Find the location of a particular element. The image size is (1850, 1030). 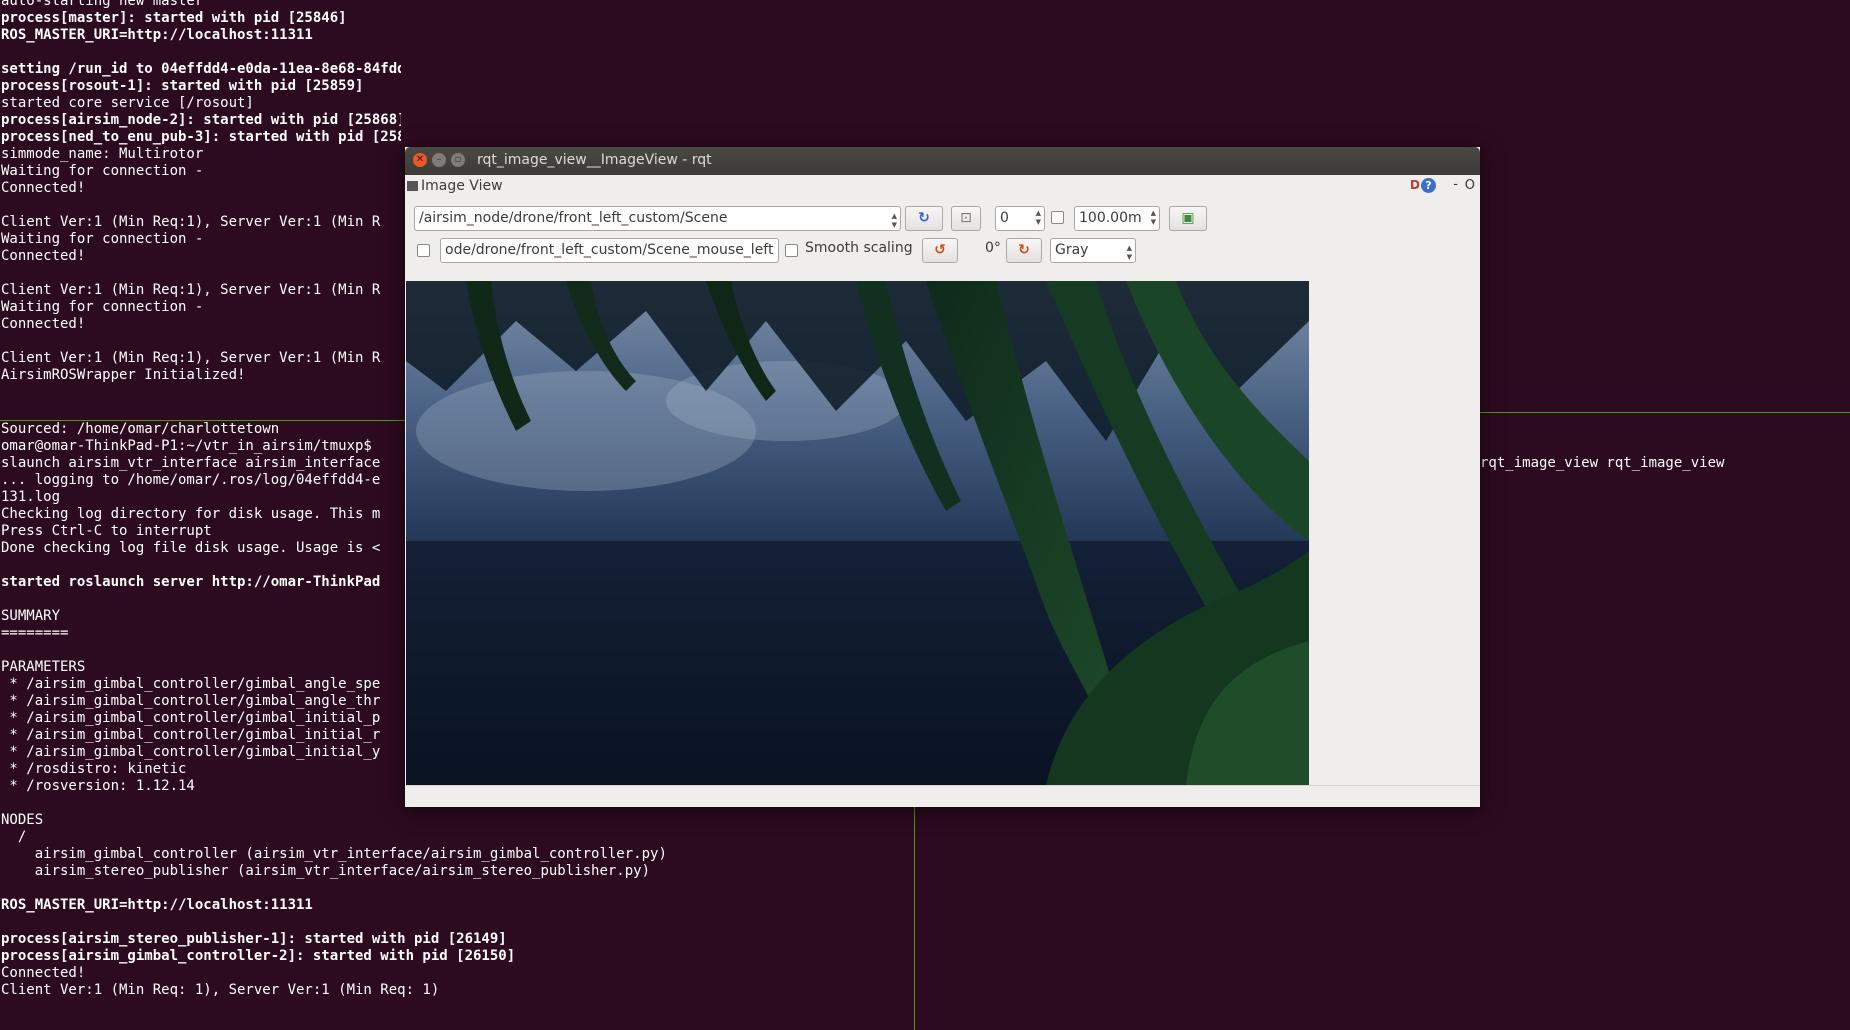

mouse-publish-checkbox is located at coordinates (423, 250).